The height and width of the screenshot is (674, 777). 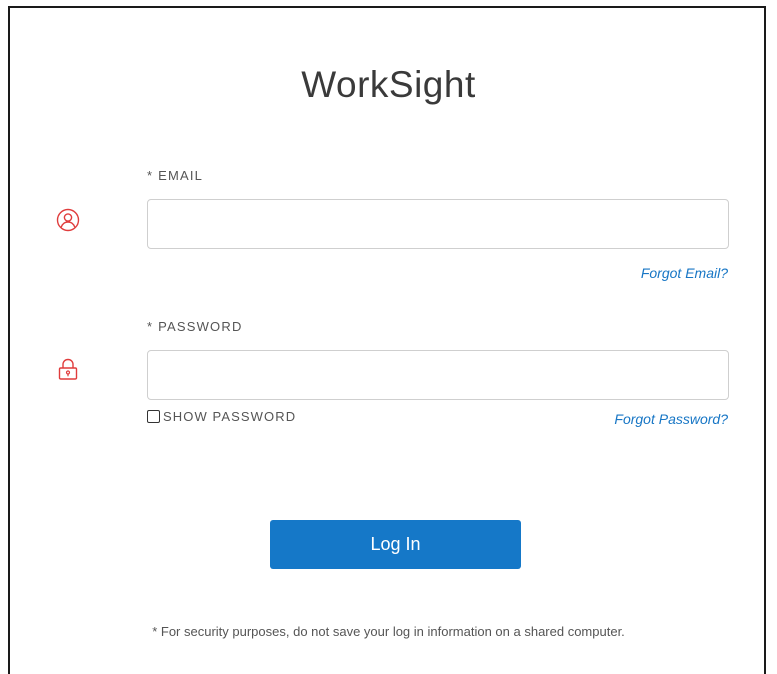 I want to click on email-label: * EMAIL, so click(x=175, y=175).